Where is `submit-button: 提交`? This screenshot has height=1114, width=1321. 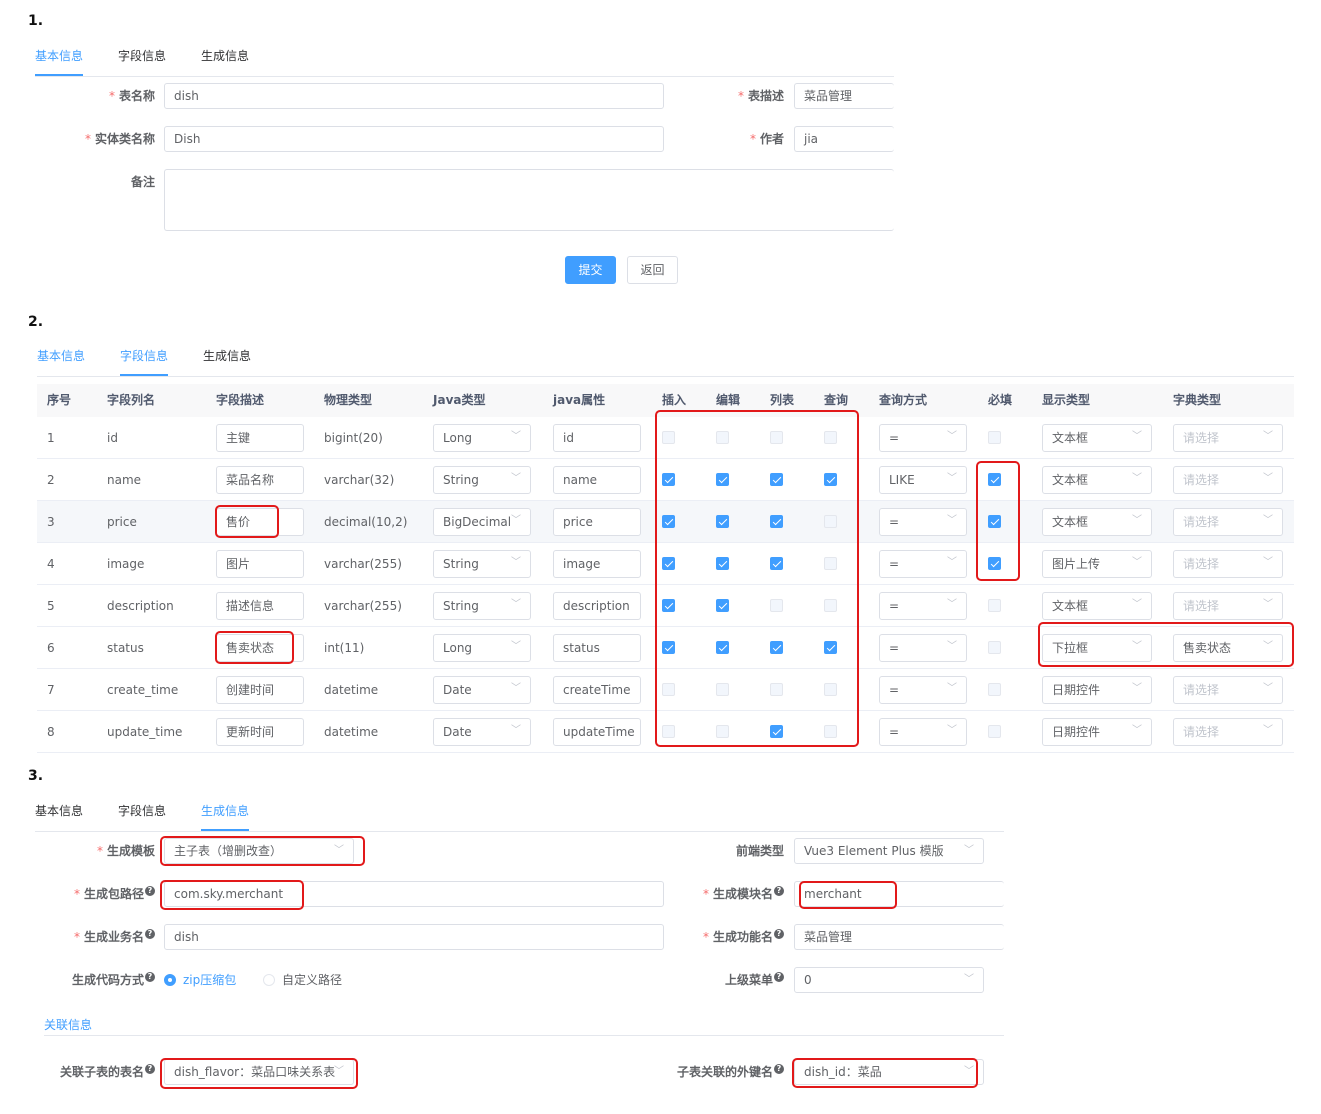 submit-button: 提交 is located at coordinates (590, 270).